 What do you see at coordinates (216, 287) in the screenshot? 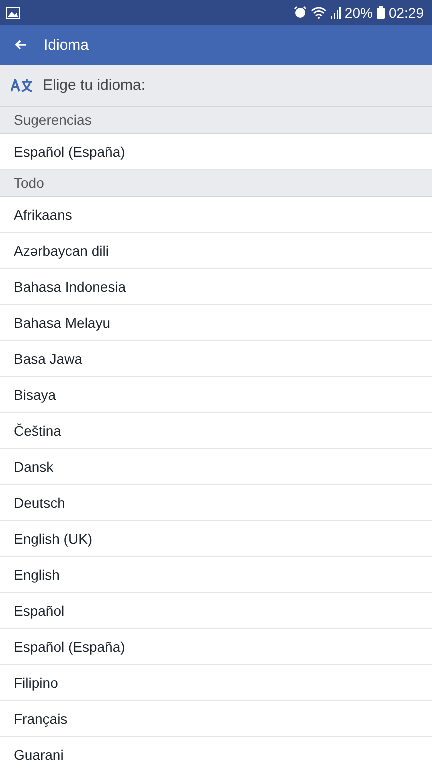
I see `language-item: Bahasa Indonesia` at bounding box center [216, 287].